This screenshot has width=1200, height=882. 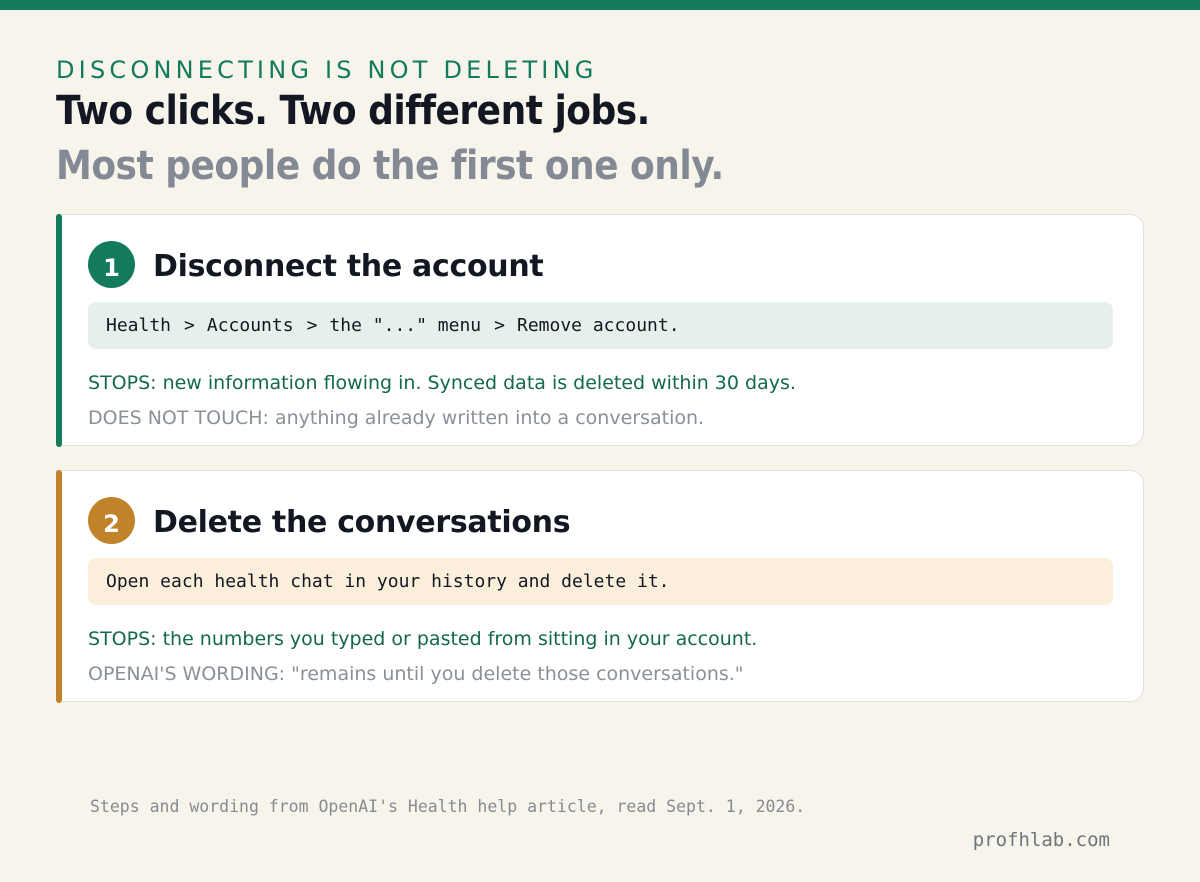 What do you see at coordinates (390, 166) in the screenshot?
I see `subhead: Most people do the first one only.` at bounding box center [390, 166].